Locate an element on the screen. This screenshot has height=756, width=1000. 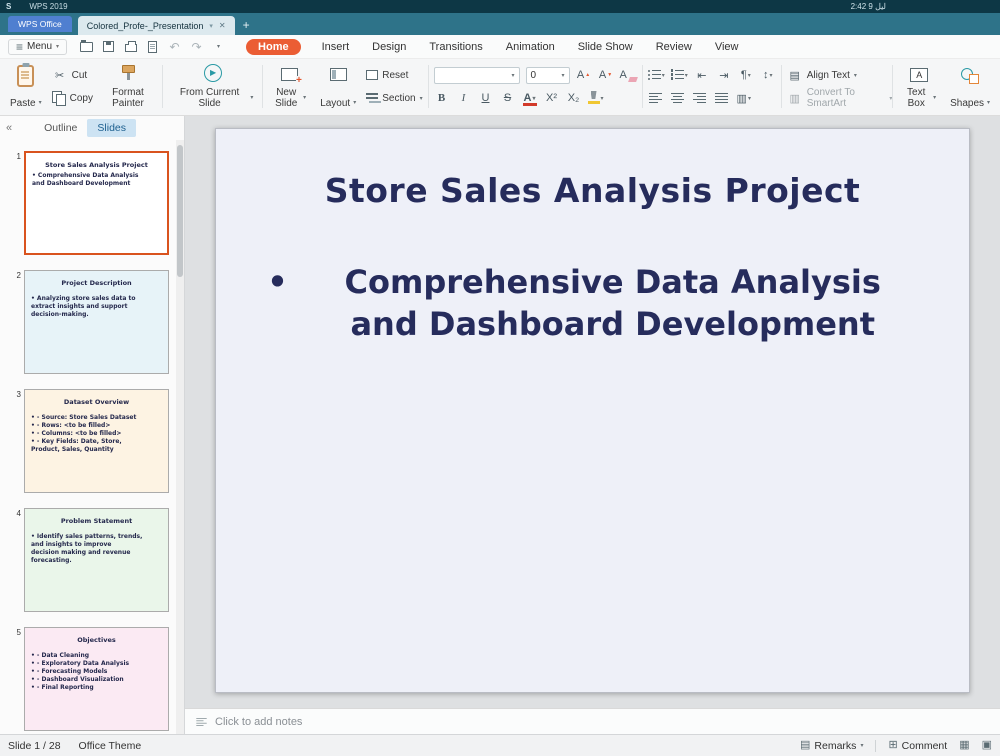
print-button is located at coordinates (130, 46).